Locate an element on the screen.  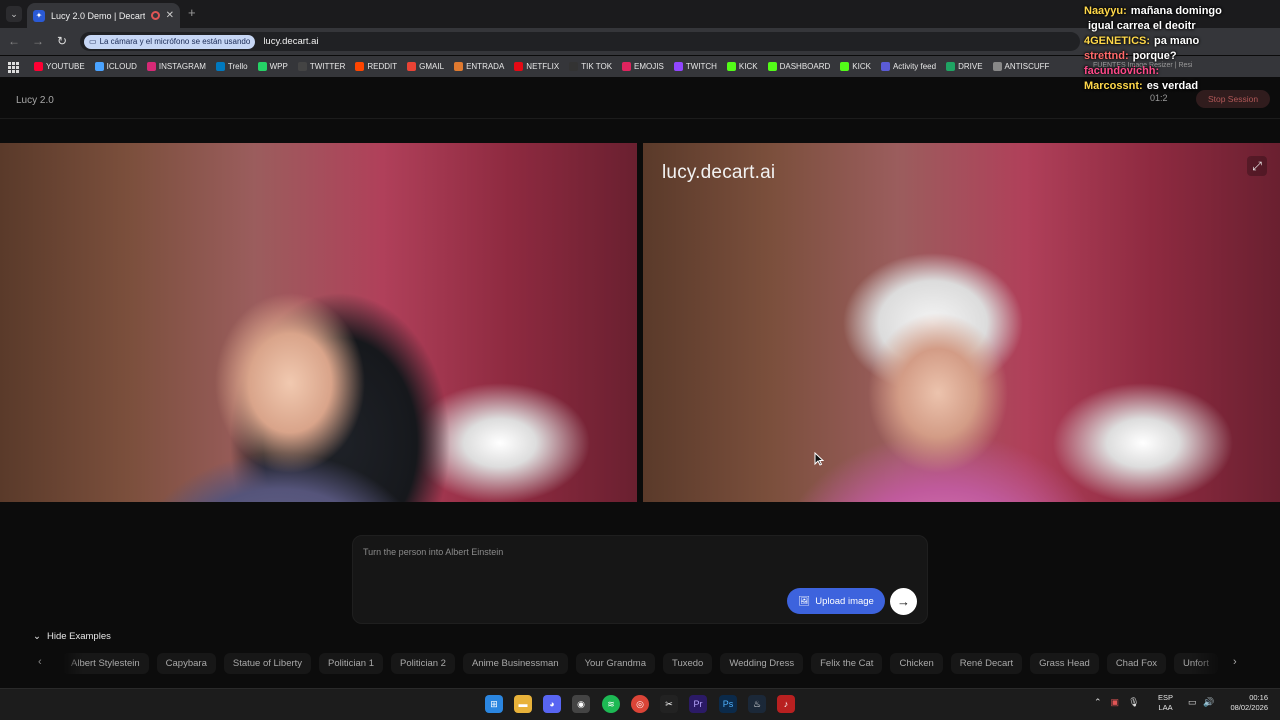
instagram-icon is located at coordinates (151, 66).